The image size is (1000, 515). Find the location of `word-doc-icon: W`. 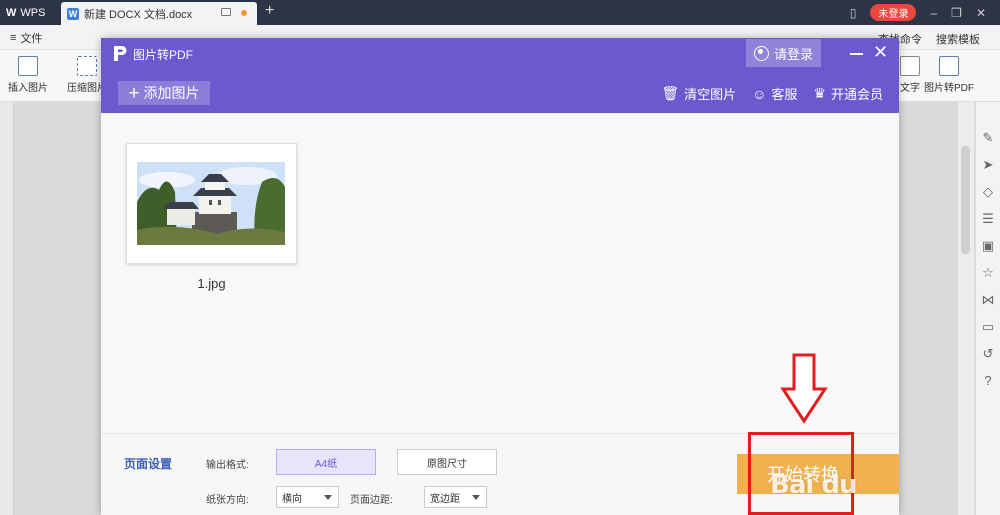

word-doc-icon: W is located at coordinates (73, 13).